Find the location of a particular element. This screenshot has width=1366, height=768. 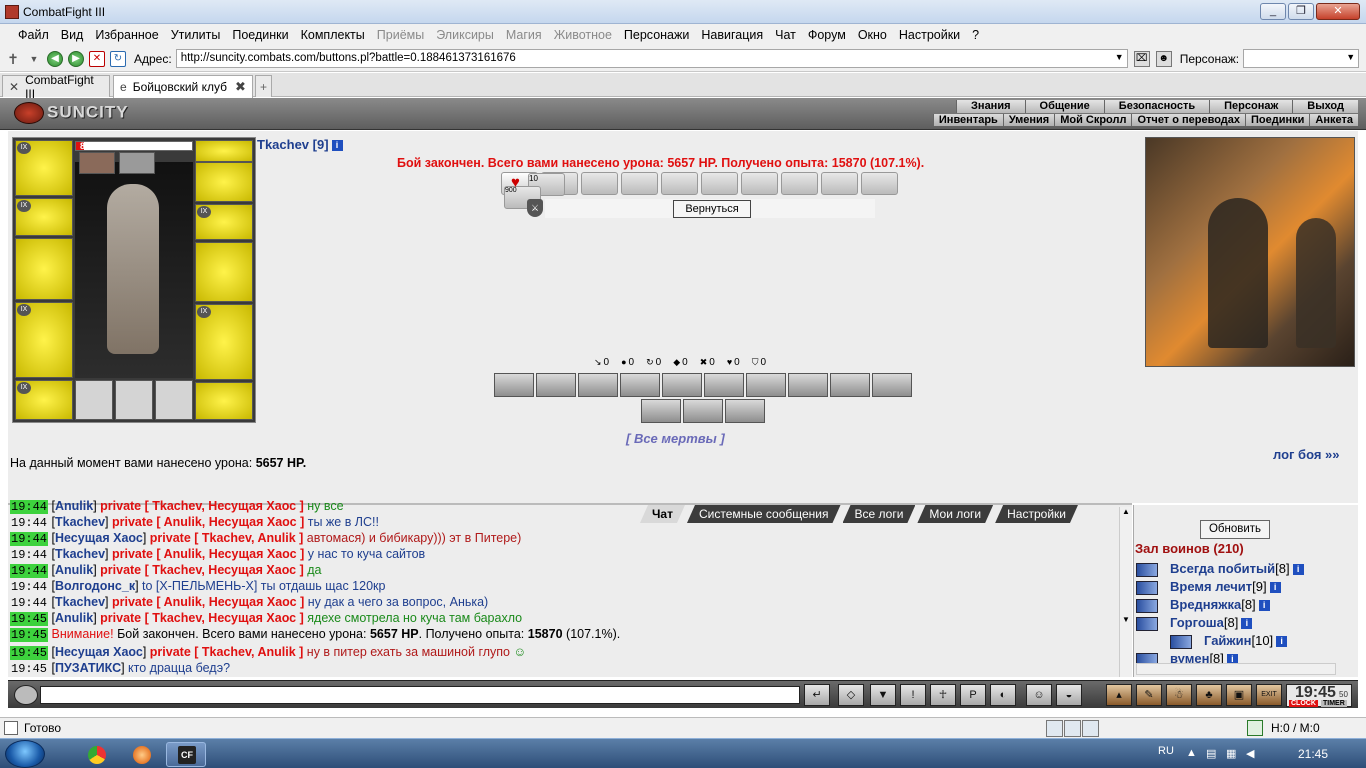

warrior-name: Горгоша is located at coordinates (1197, 622).